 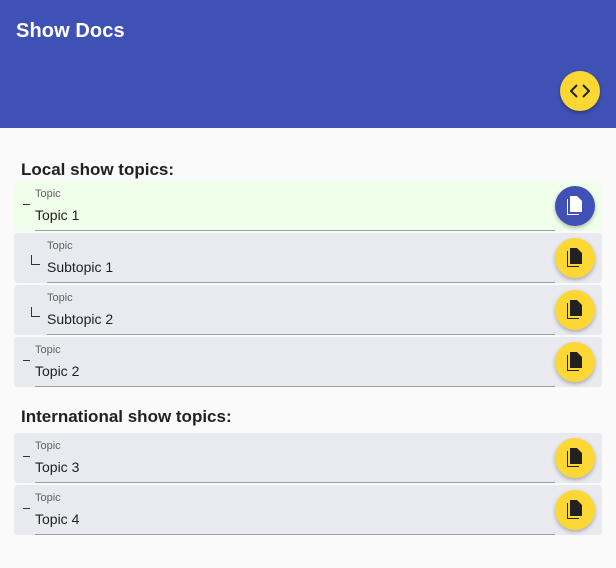 I want to click on topic-input: Topic Subtopic 2, so click(x=301, y=310).